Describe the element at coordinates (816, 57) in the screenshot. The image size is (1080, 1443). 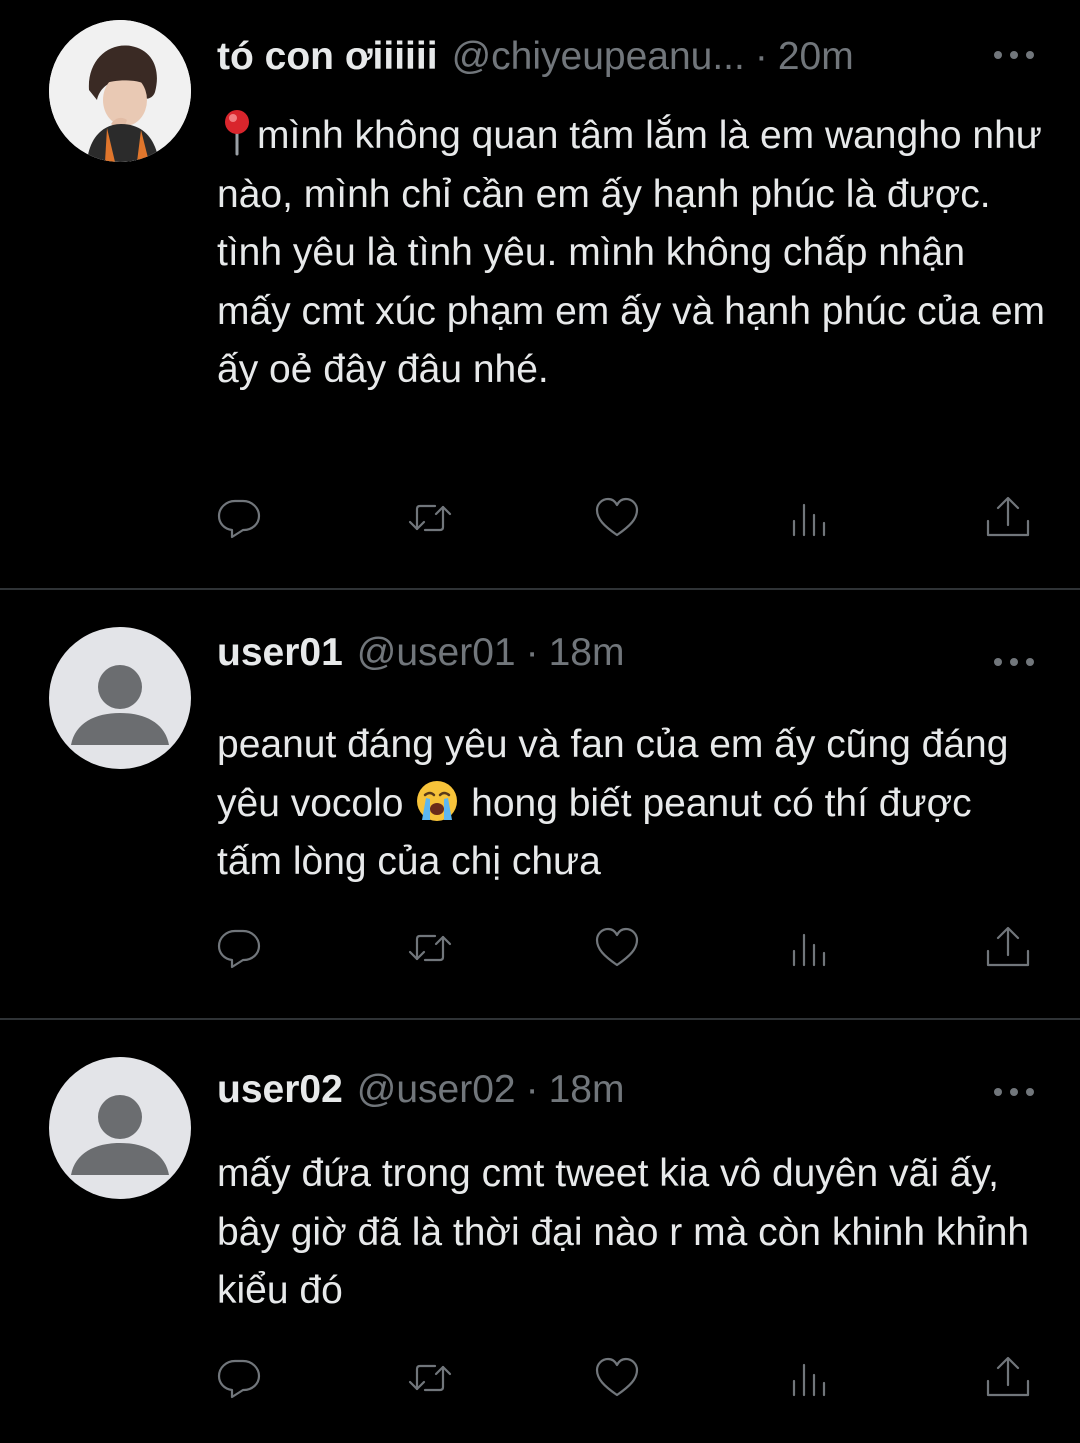
I see `timestamp: 20m` at that location.